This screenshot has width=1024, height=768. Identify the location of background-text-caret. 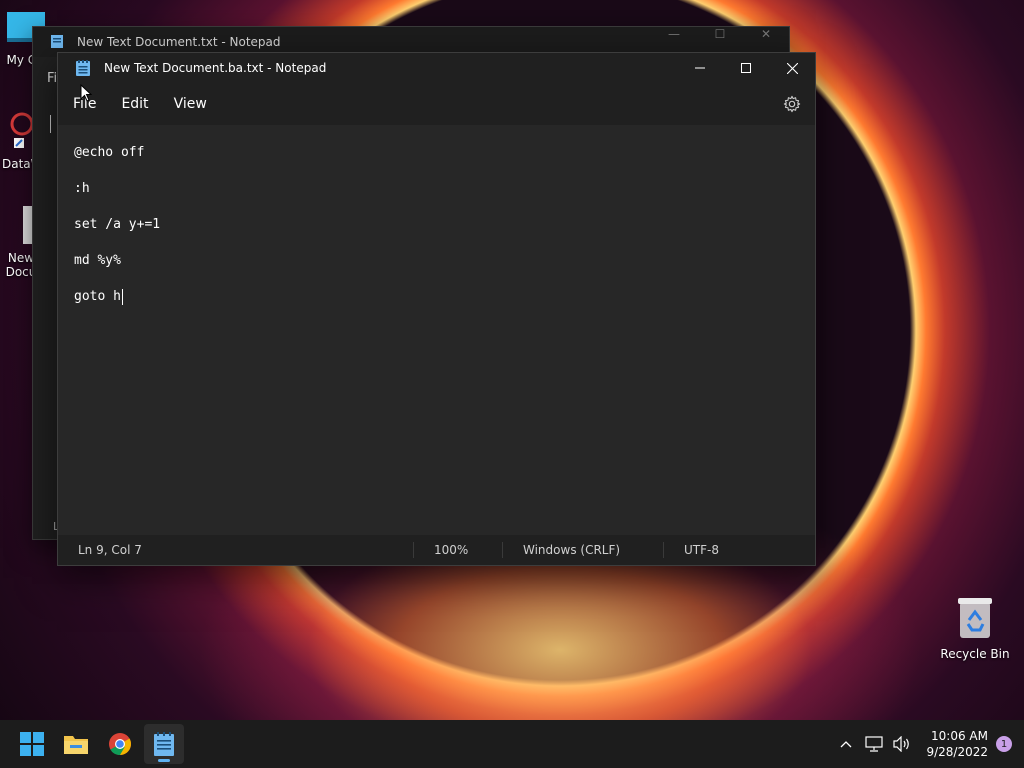
(50, 124).